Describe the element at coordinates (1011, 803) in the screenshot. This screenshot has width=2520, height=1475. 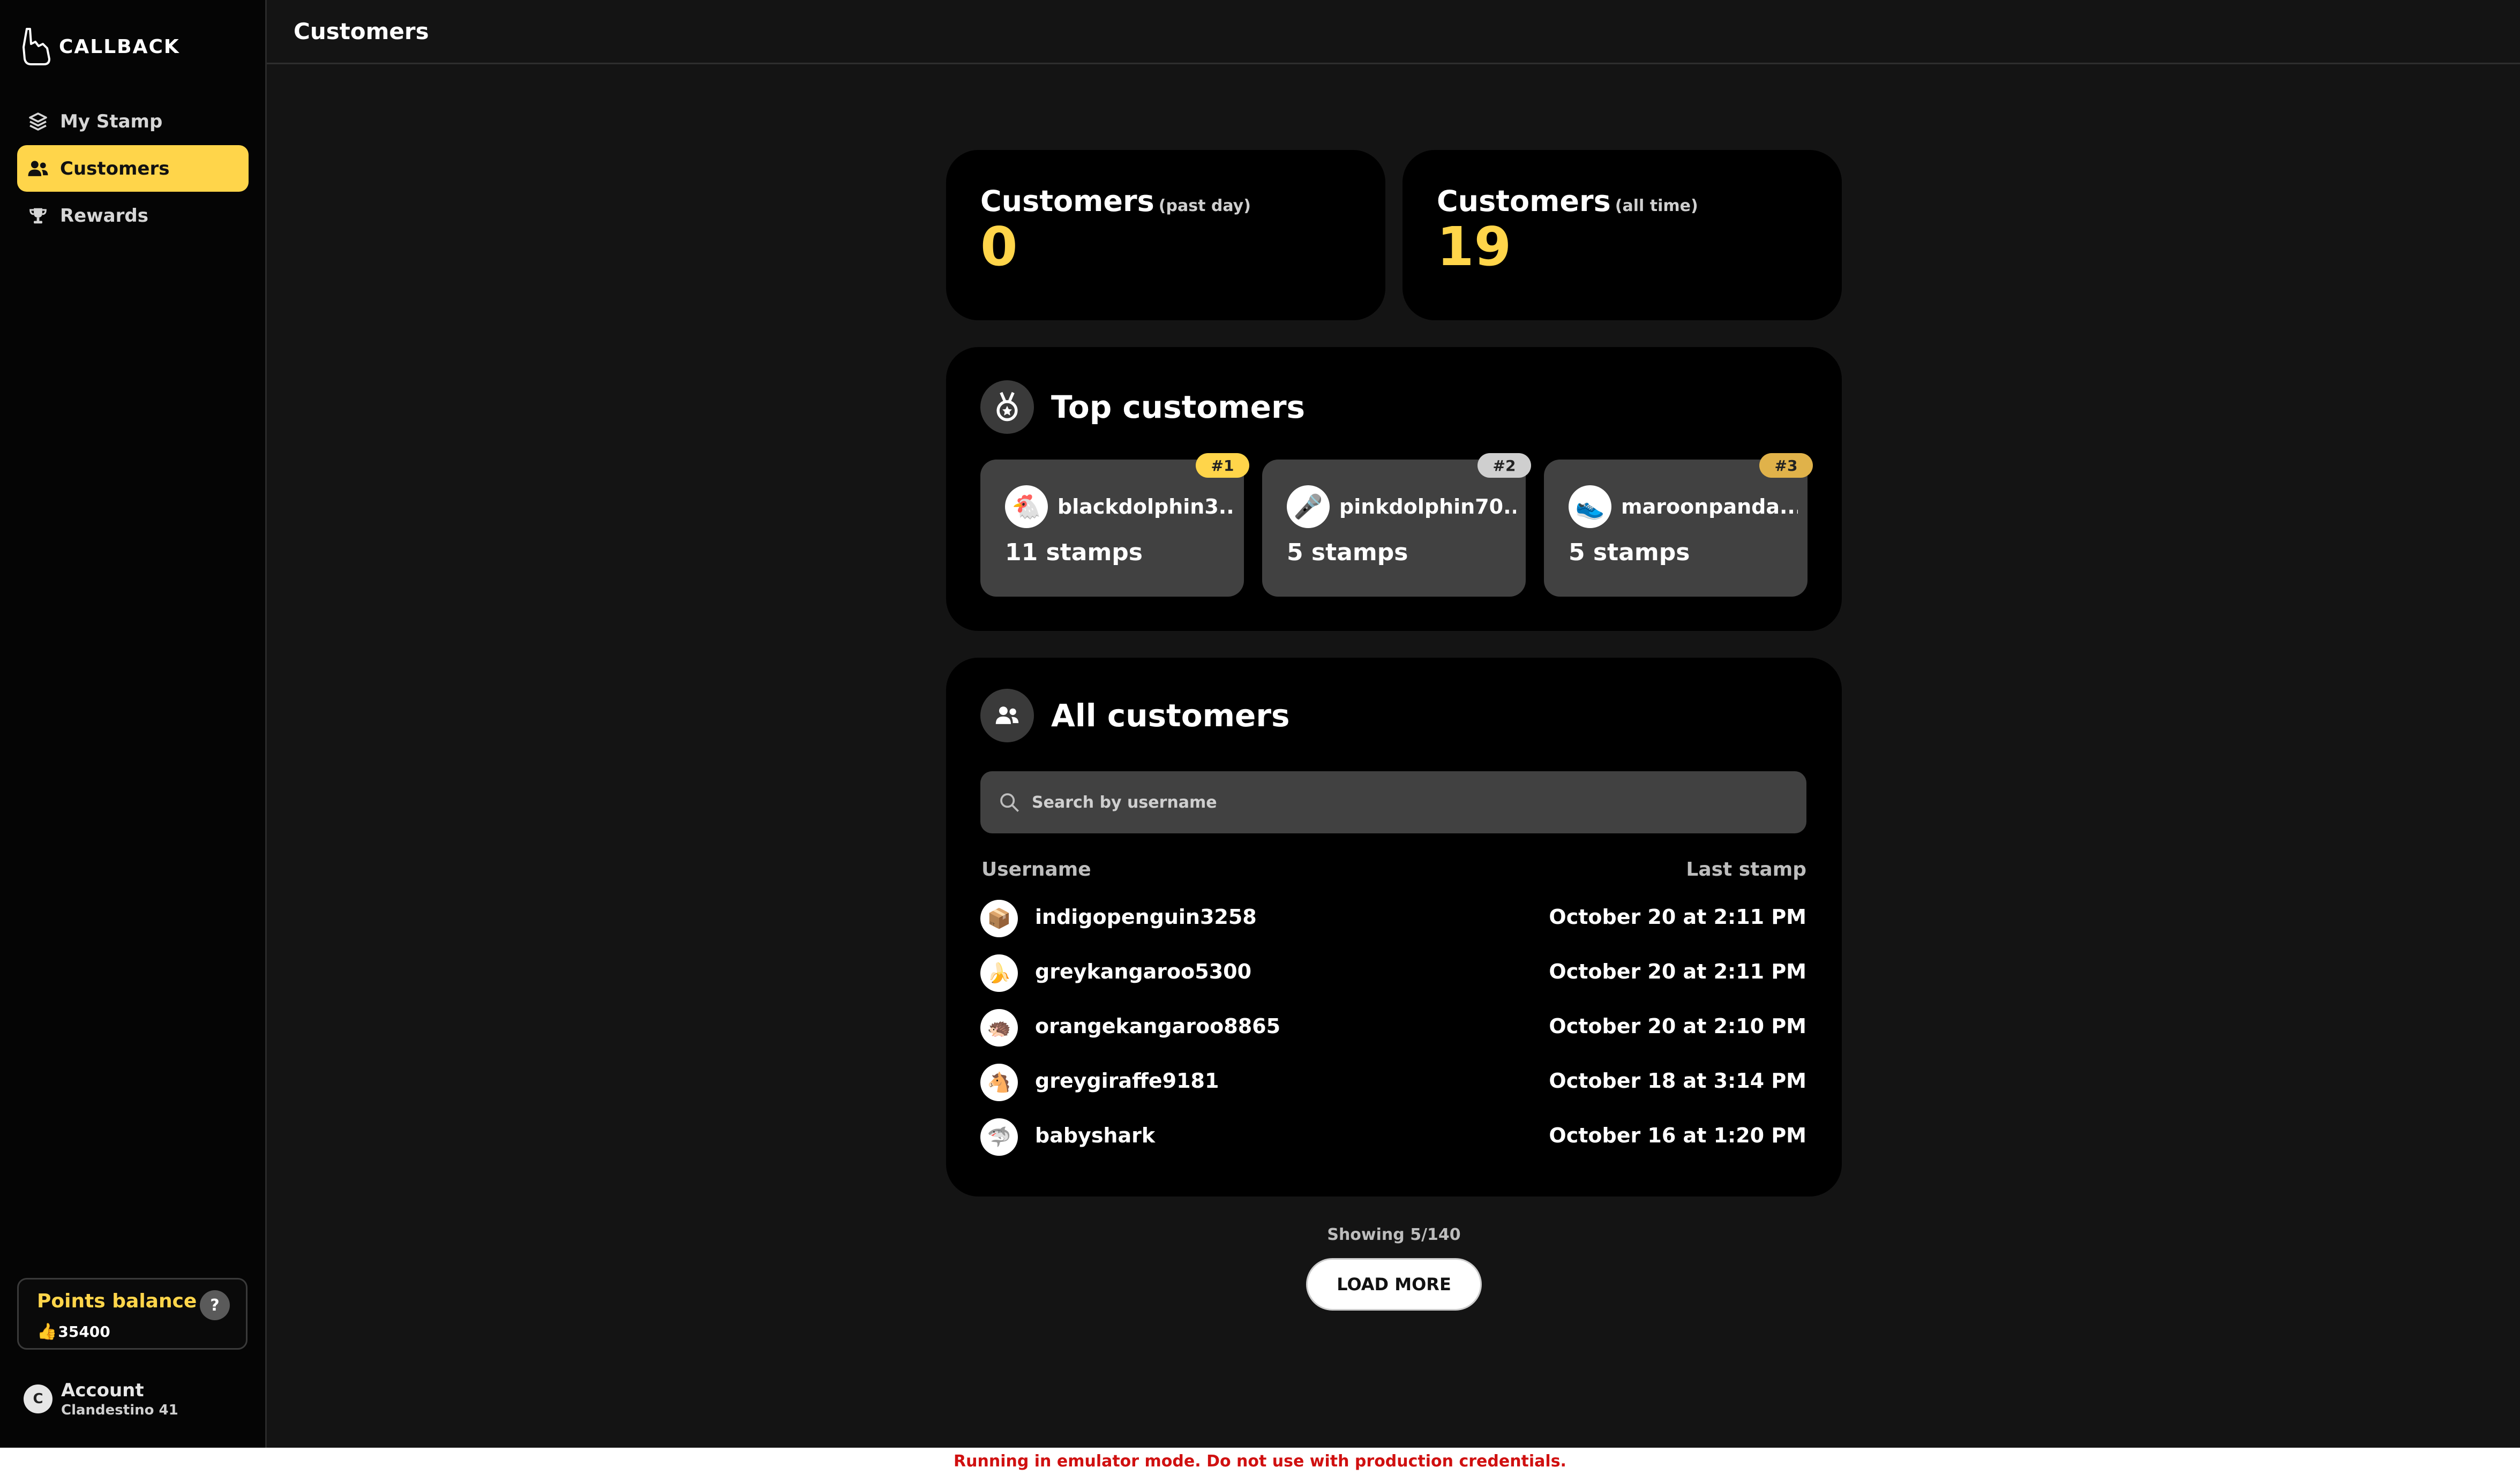
I see `search-icon` at that location.